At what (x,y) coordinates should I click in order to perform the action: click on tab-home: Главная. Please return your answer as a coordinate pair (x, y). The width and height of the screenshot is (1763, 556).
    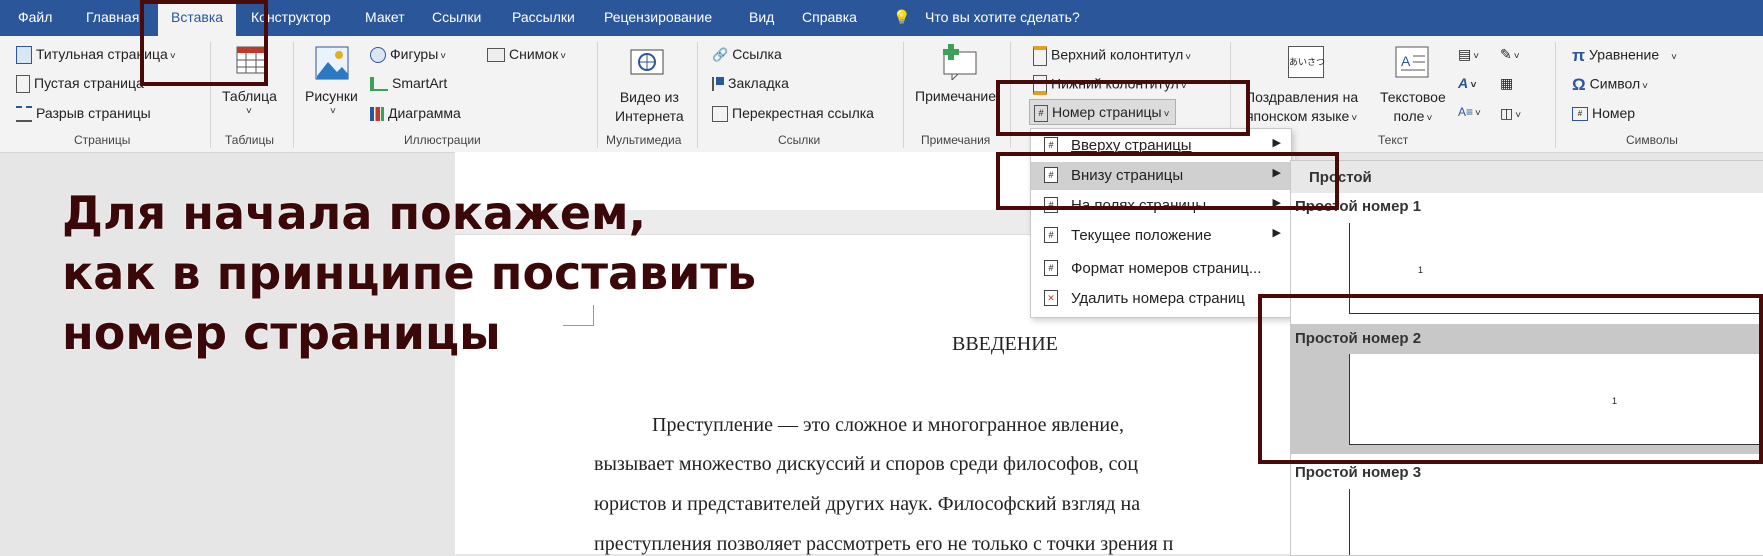
    Looking at the image, I should click on (112, 17).